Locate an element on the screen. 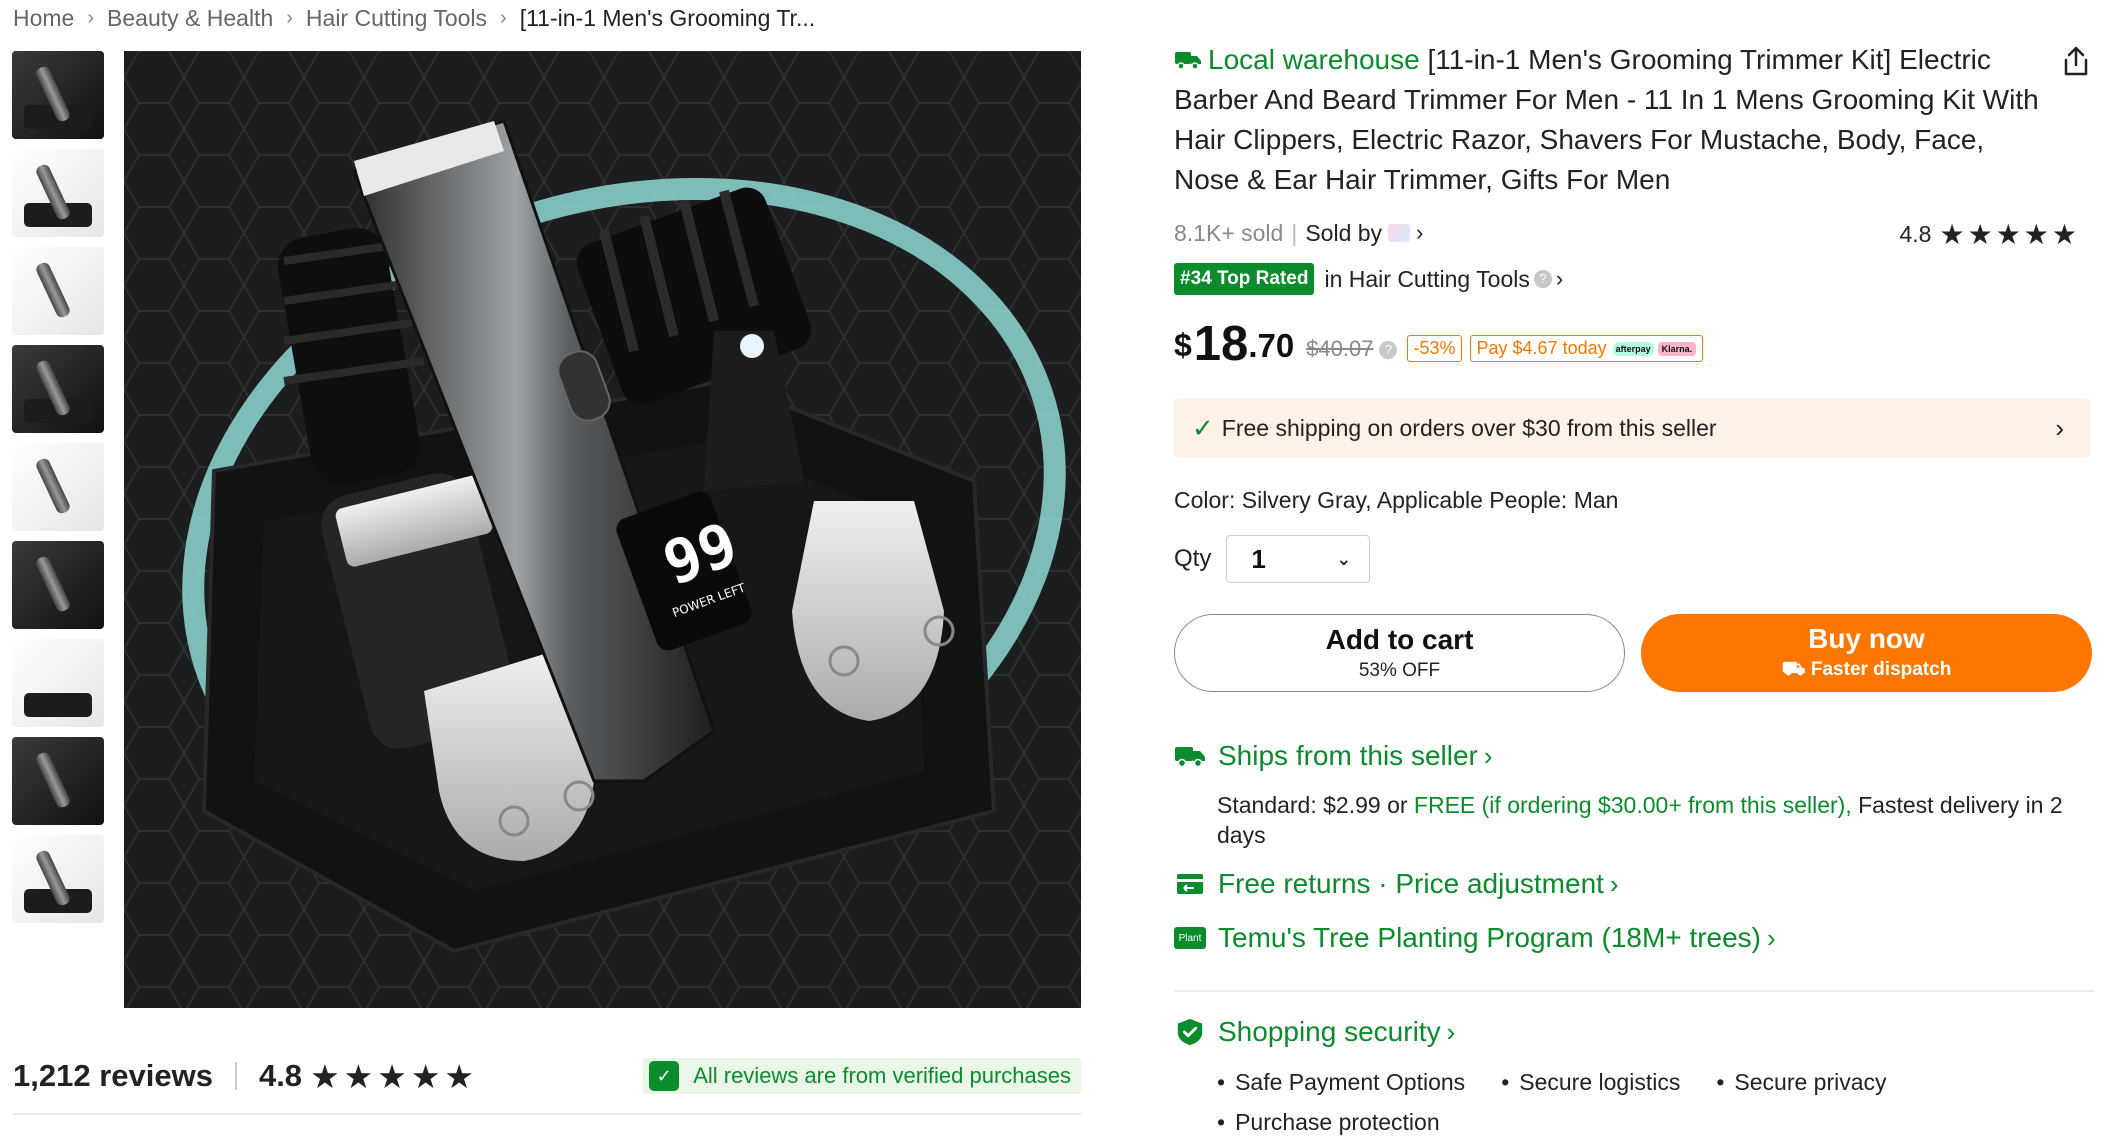 The height and width of the screenshot is (1143, 2105). qty-value: 1 is located at coordinates (1258, 558).